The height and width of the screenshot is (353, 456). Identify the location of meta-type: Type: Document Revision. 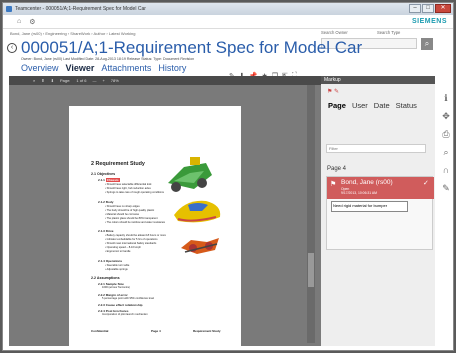
(174, 59).